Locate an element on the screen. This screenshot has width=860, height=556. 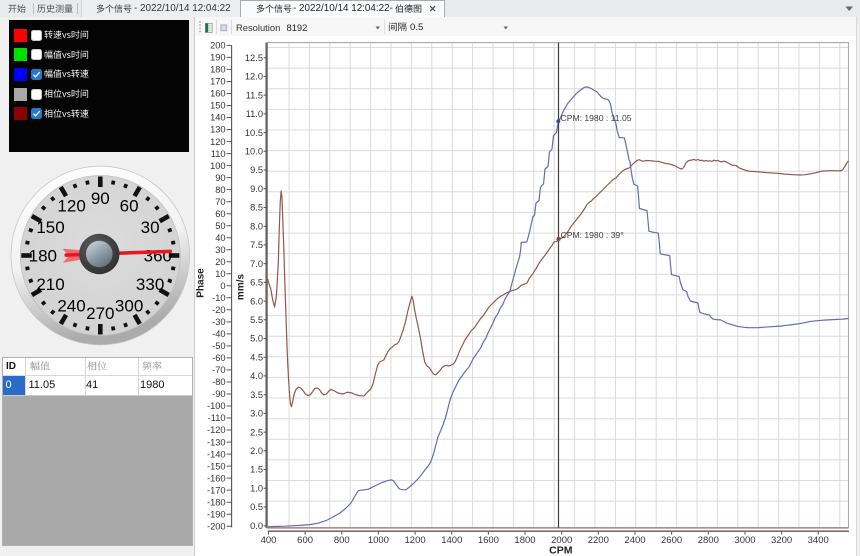
svg-text: 2.0 is located at coordinates (256, 451).